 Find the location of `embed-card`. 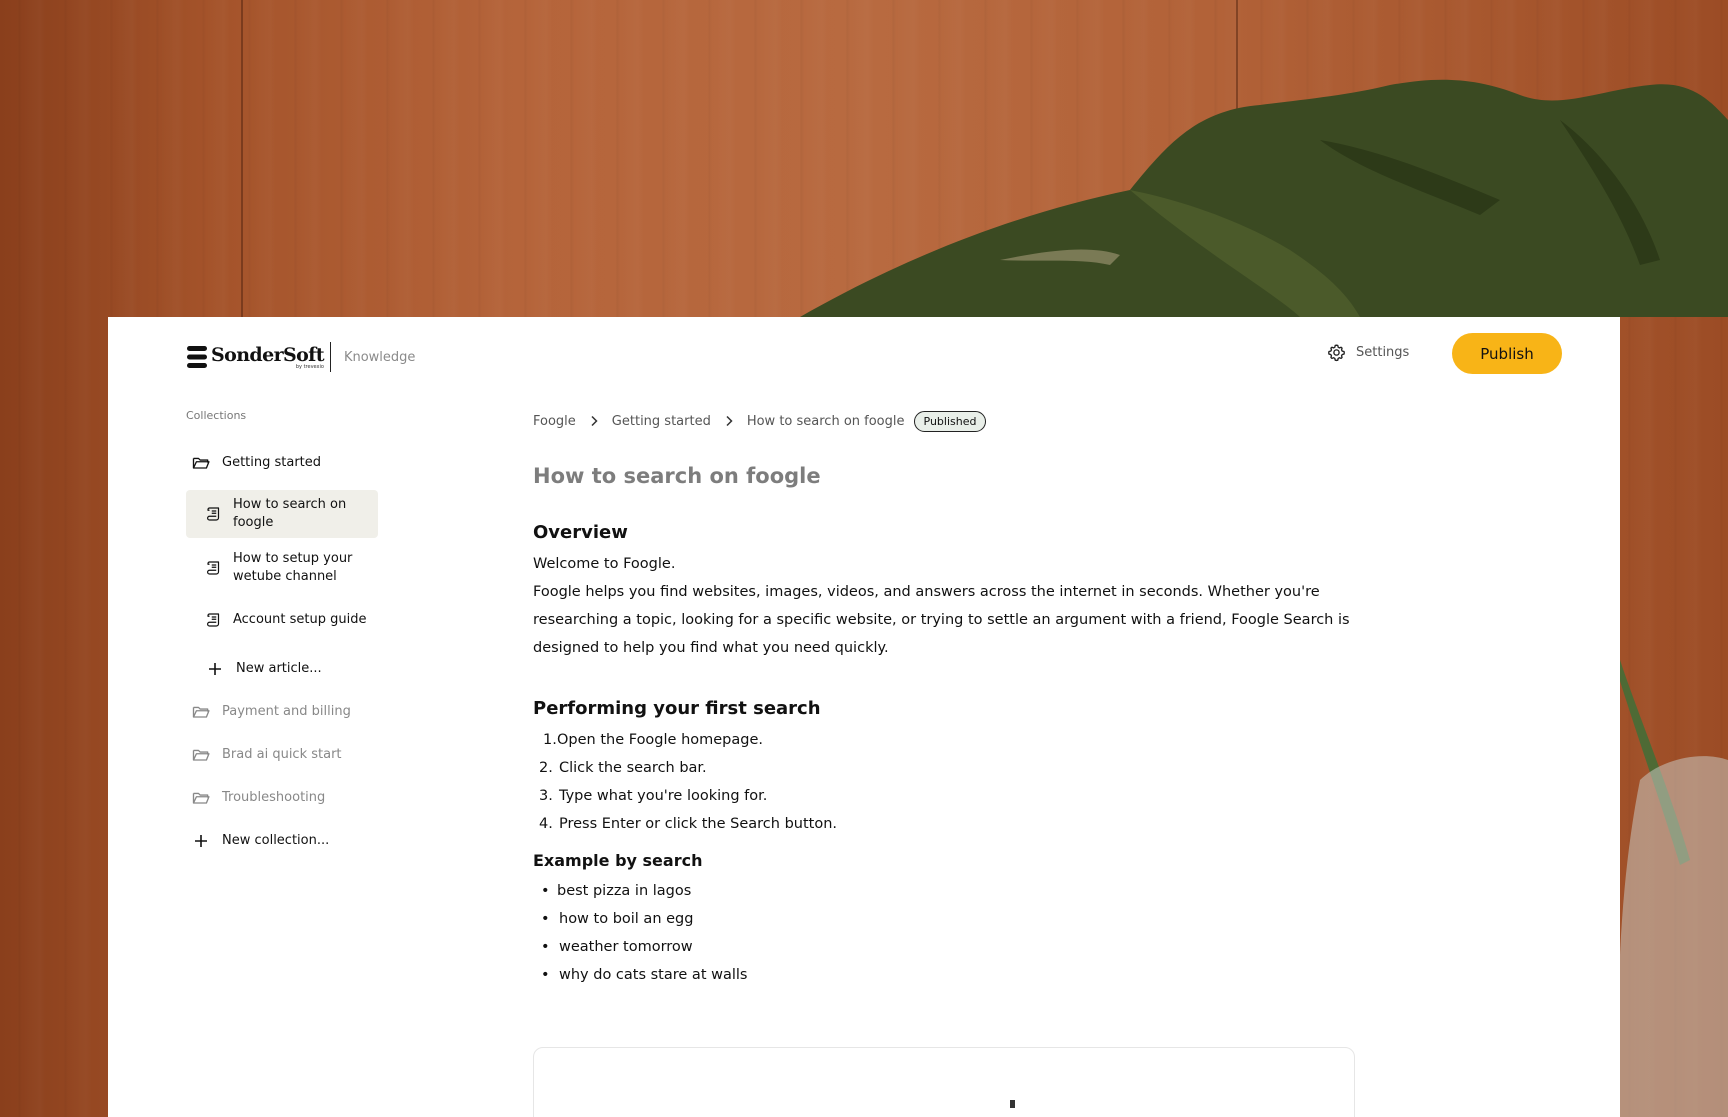

embed-card is located at coordinates (944, 1082).